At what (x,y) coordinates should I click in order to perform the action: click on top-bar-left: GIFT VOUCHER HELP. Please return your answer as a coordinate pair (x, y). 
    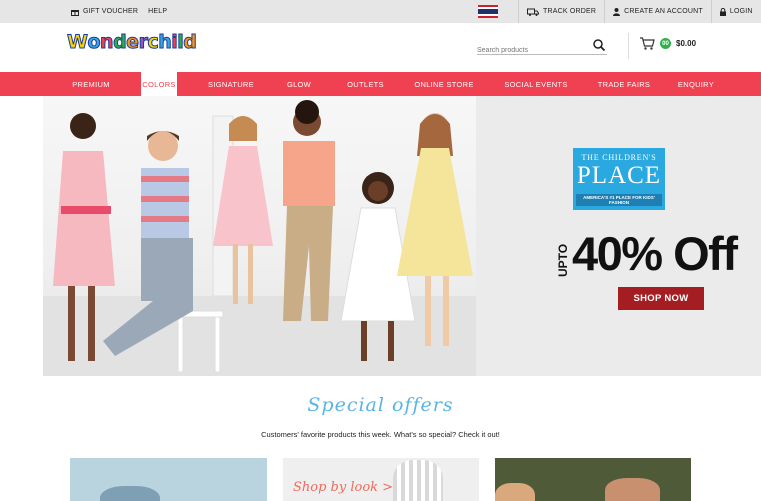
    Looking at the image, I should click on (119, 11).